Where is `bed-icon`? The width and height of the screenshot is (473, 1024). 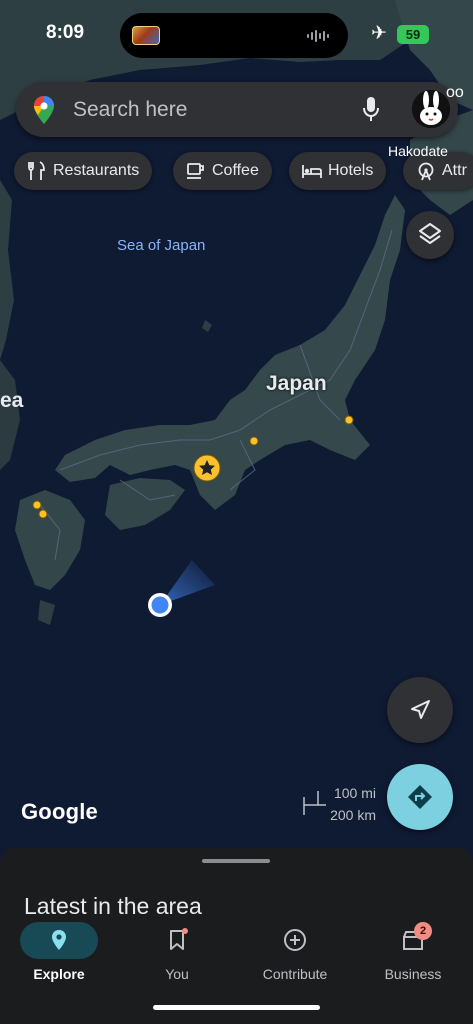 bed-icon is located at coordinates (312, 171).